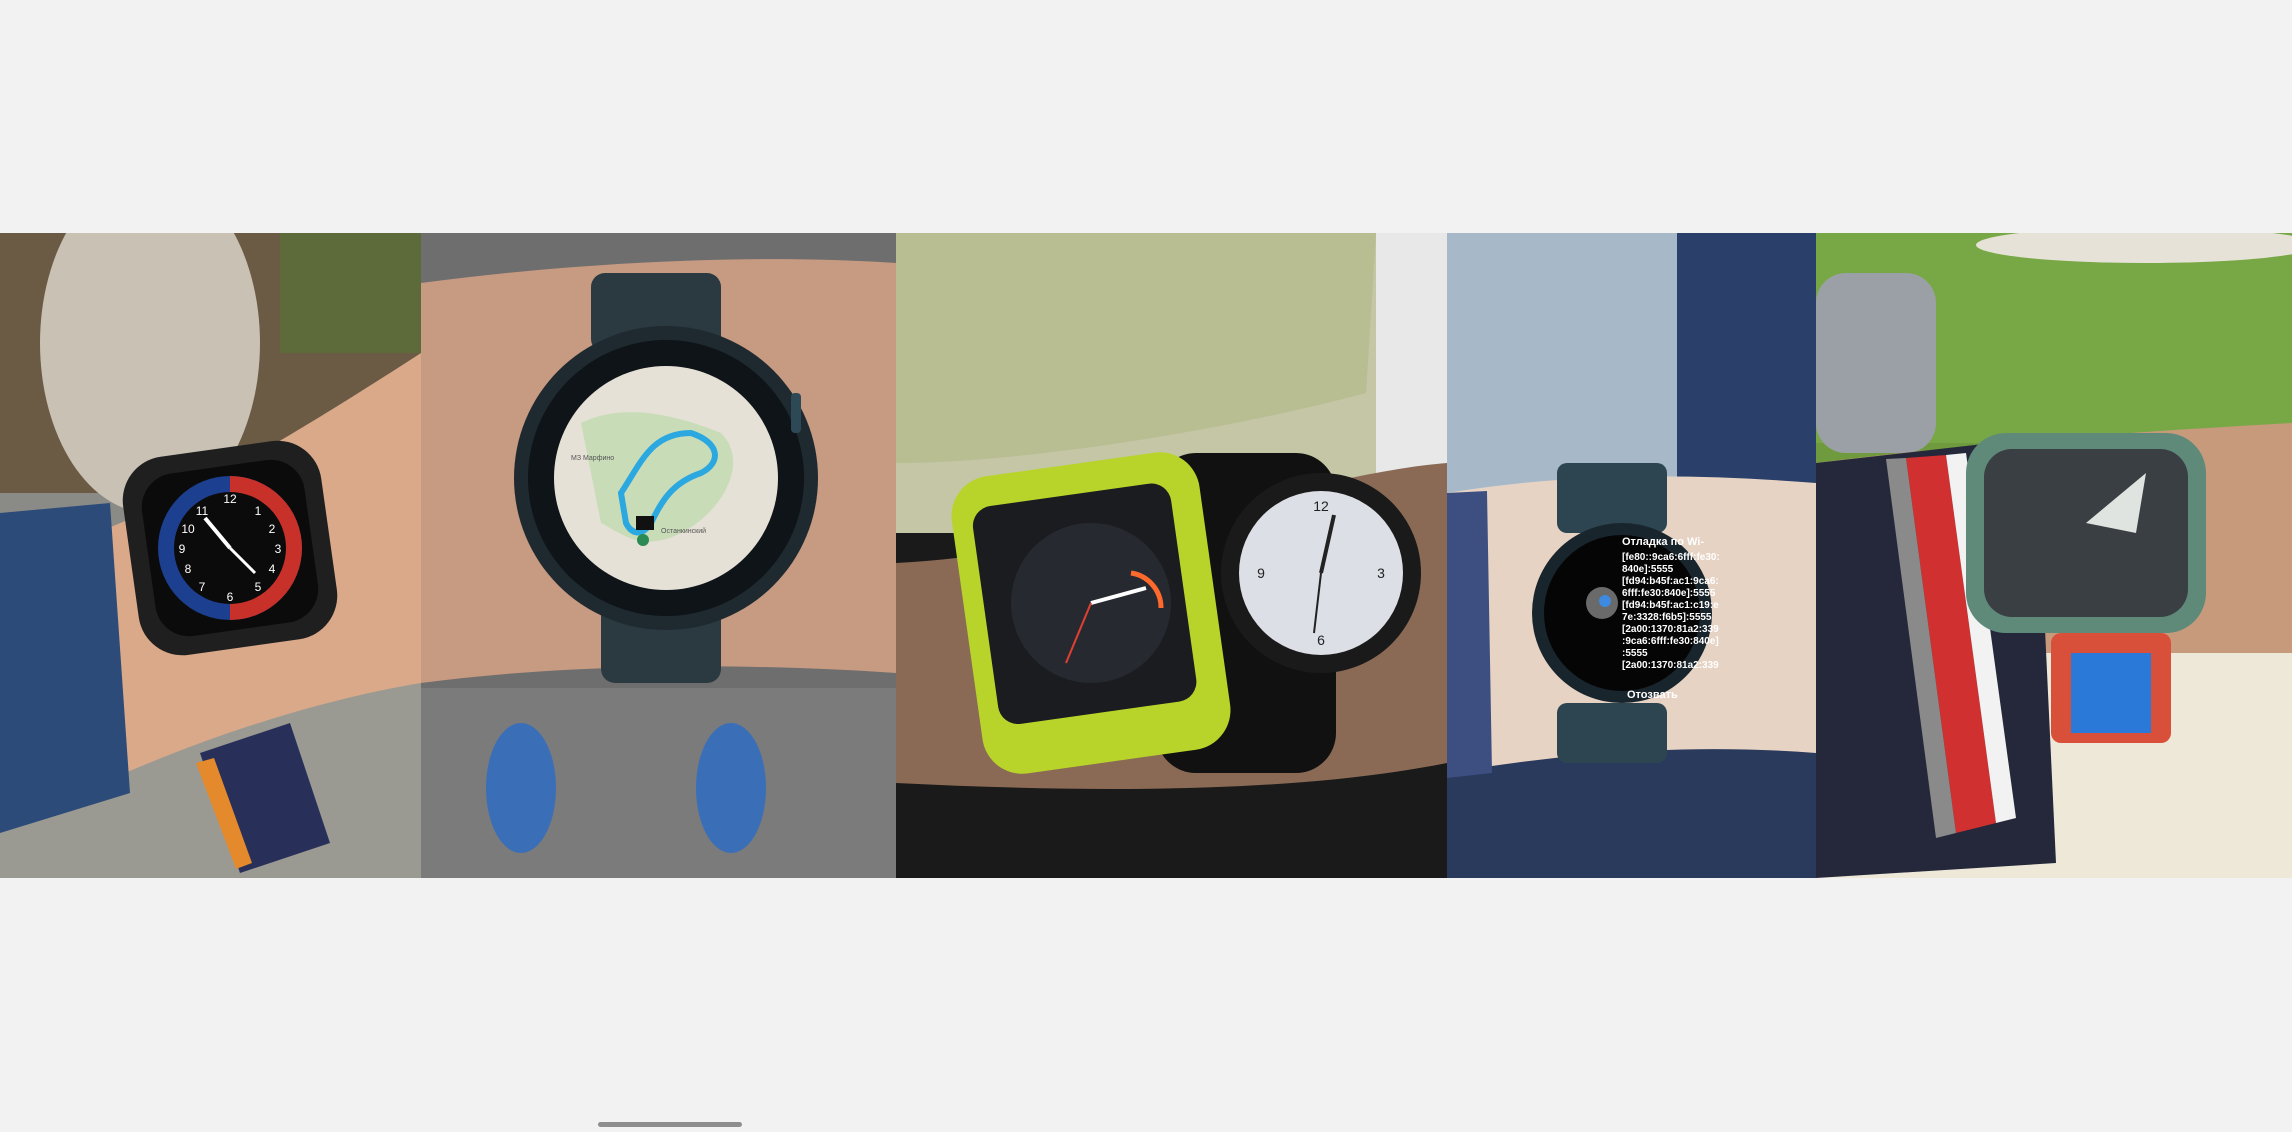 Image resolution: width=2292 pixels, height=1132 pixels. What do you see at coordinates (202, 511) in the screenshot?
I see `svg-text: 11` at bounding box center [202, 511].